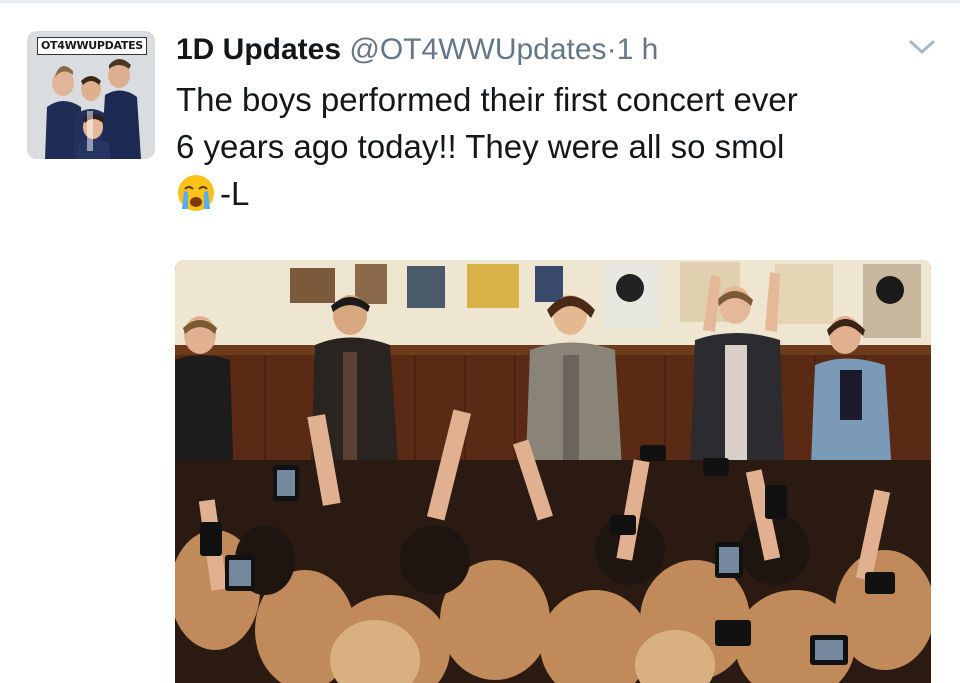 This screenshot has height=683, width=960. Describe the element at coordinates (91, 95) in the screenshot. I see `avatar: OT4WWUPDATES` at that location.